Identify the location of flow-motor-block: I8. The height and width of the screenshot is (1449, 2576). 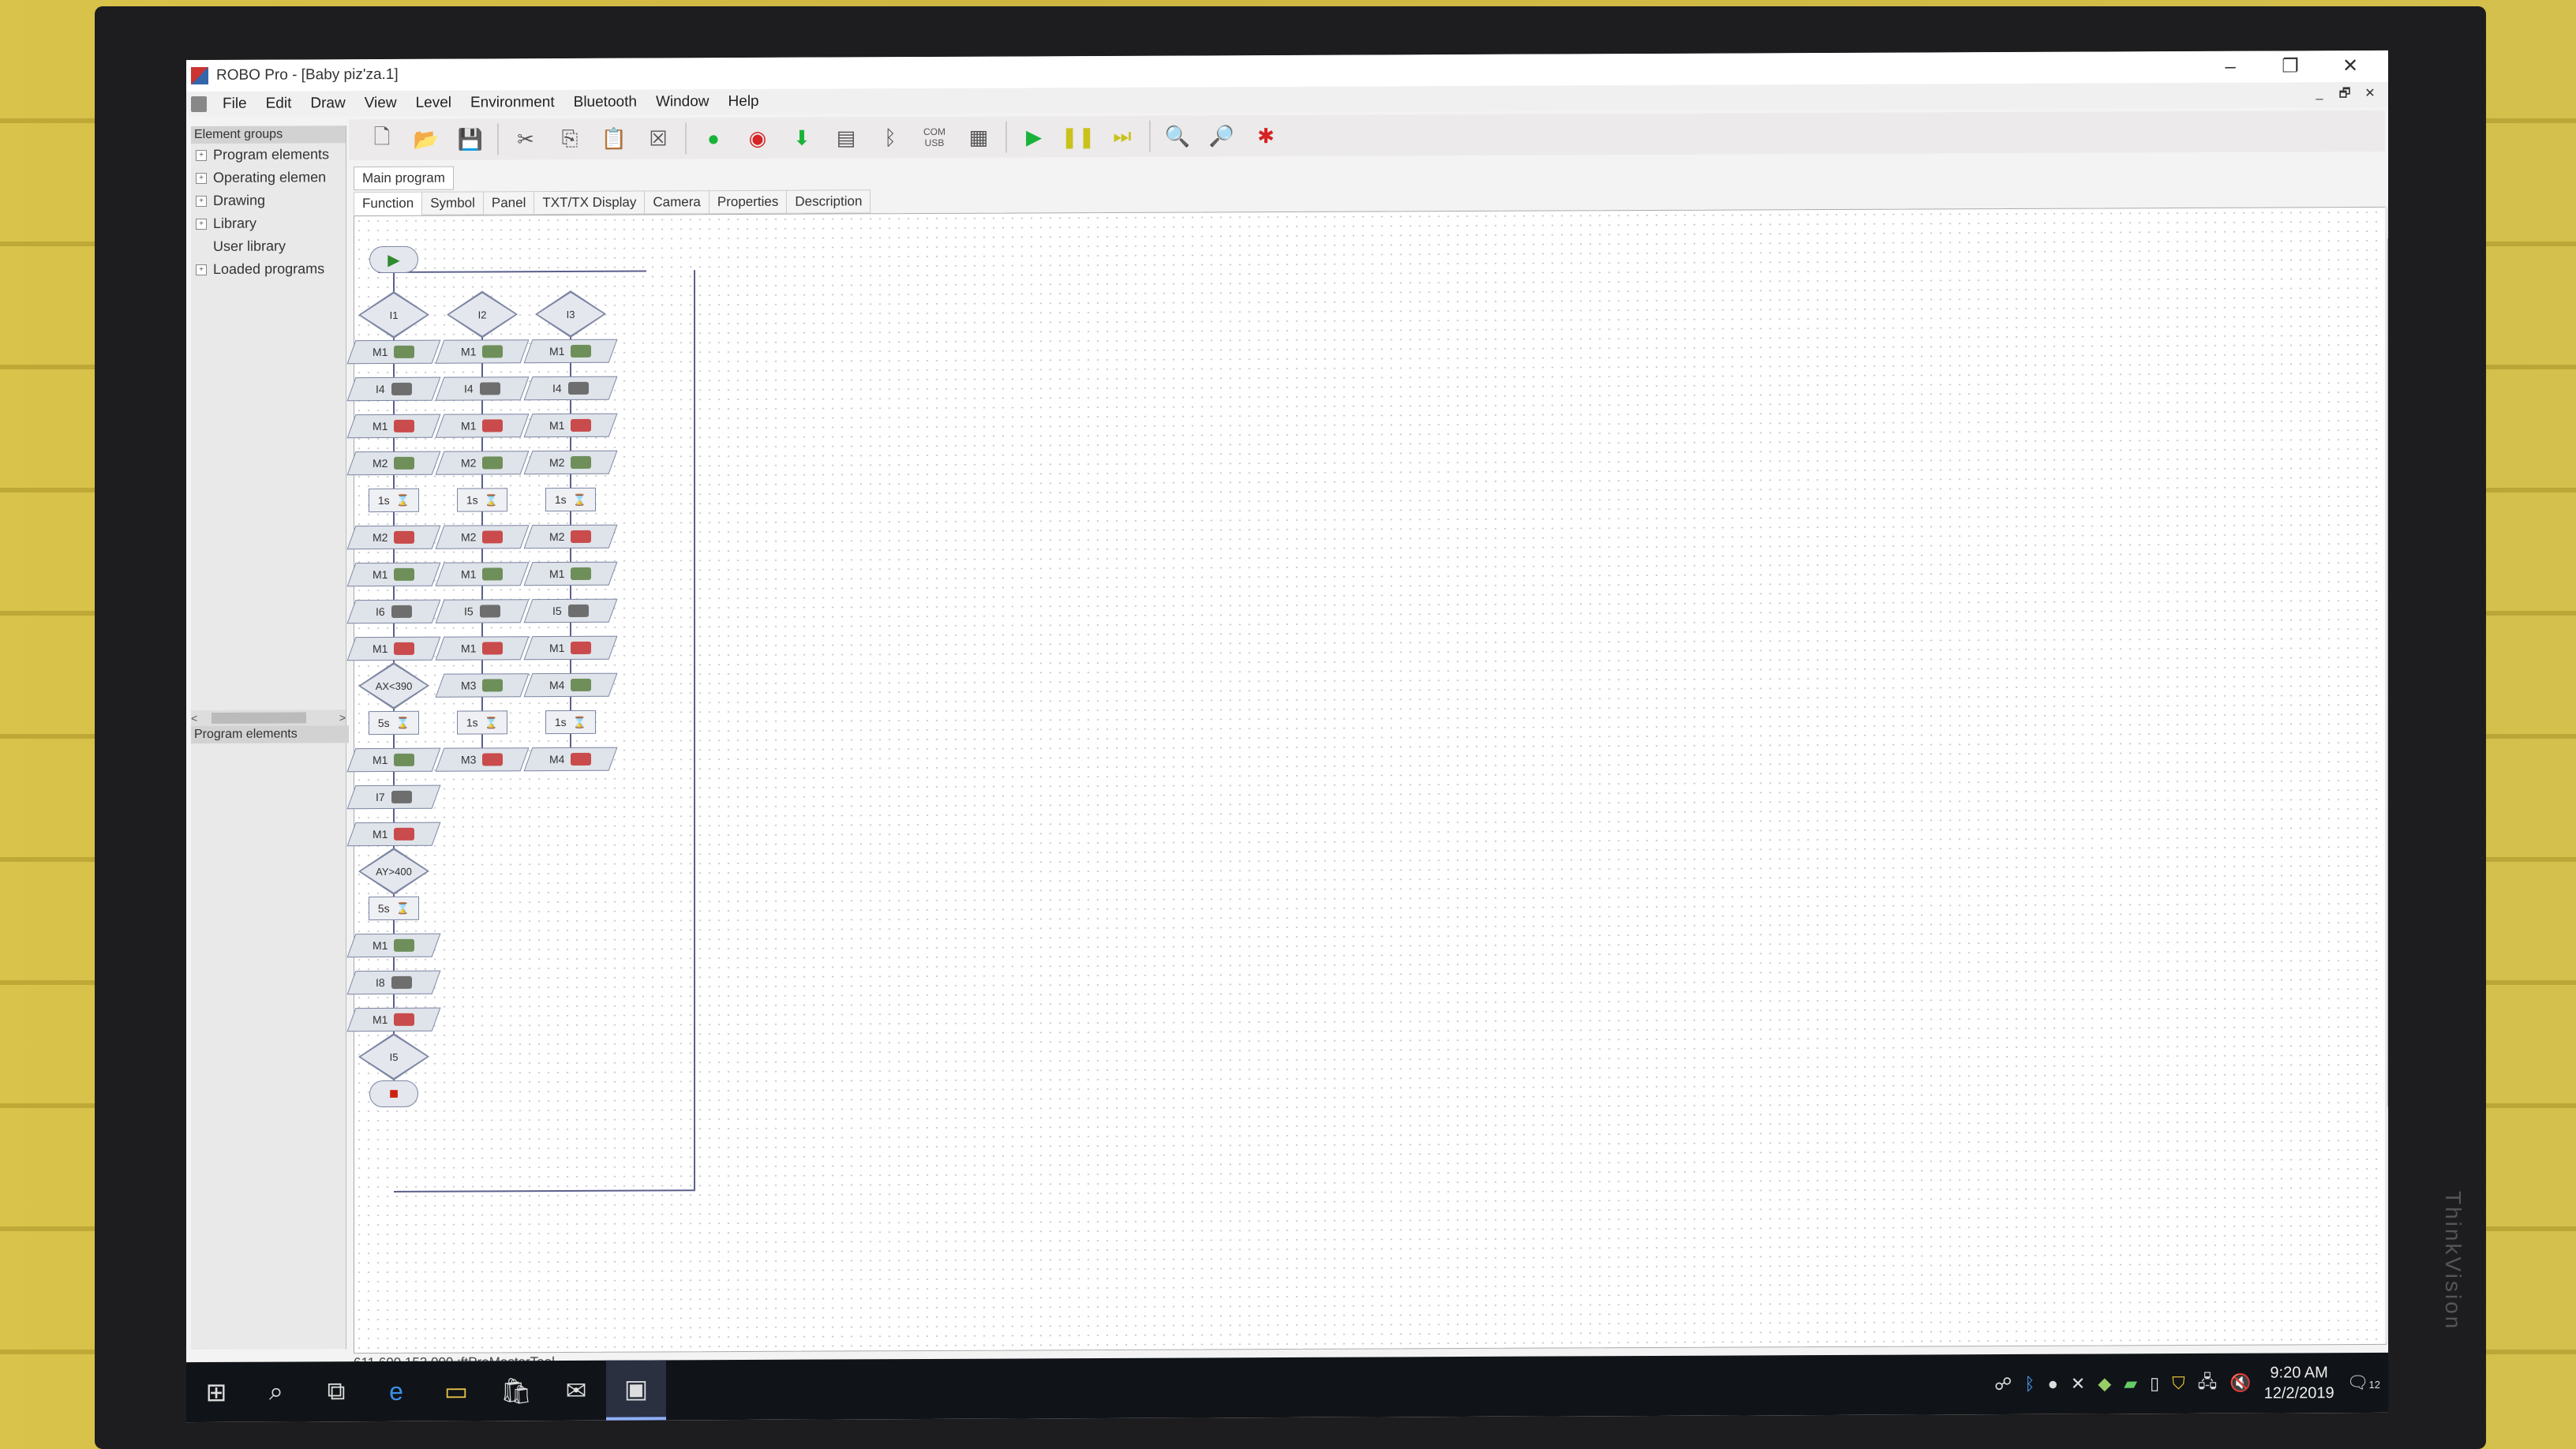
(393, 982).